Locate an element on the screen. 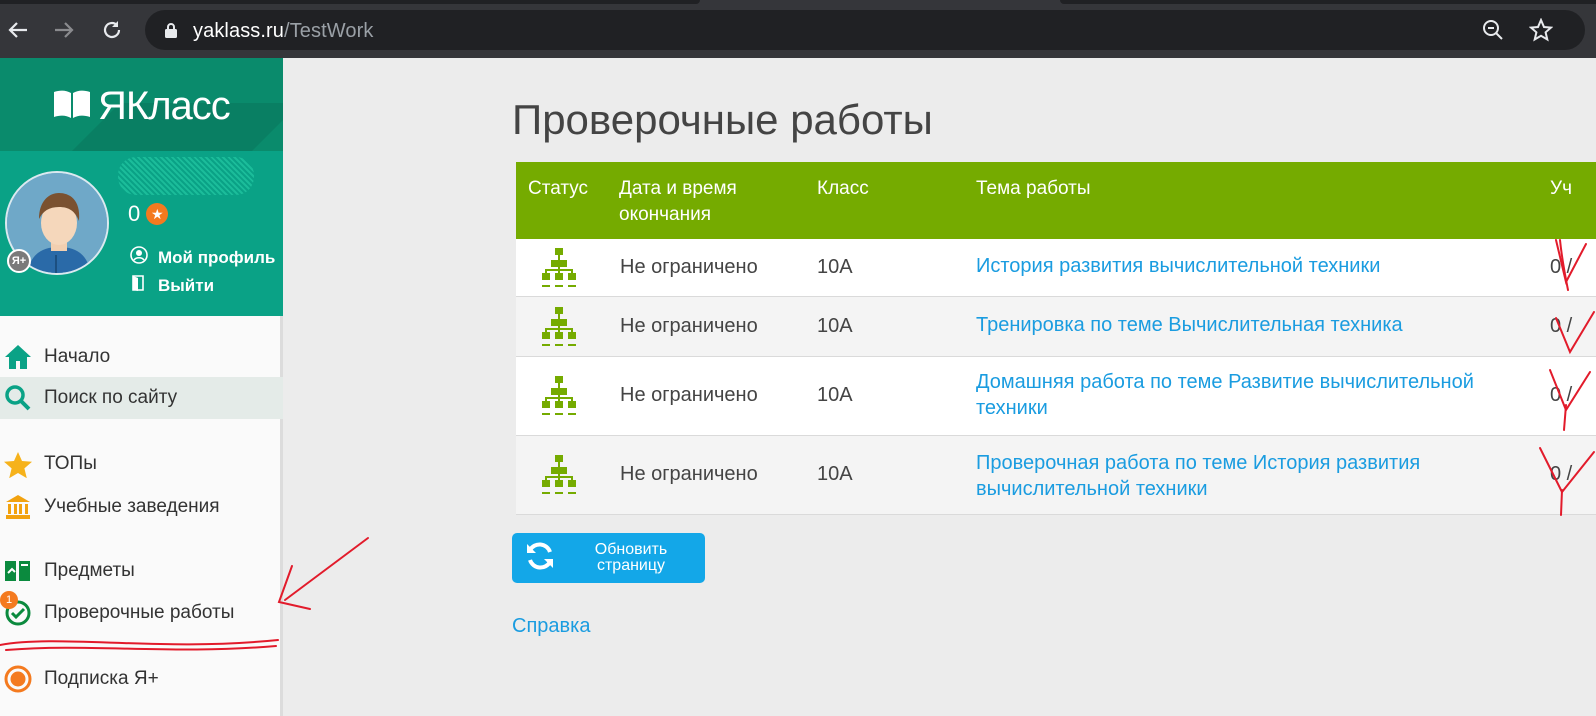 The width and height of the screenshot is (1596, 716). browser-toolbar: yaklass.ru/TestWork is located at coordinates (798, 29).